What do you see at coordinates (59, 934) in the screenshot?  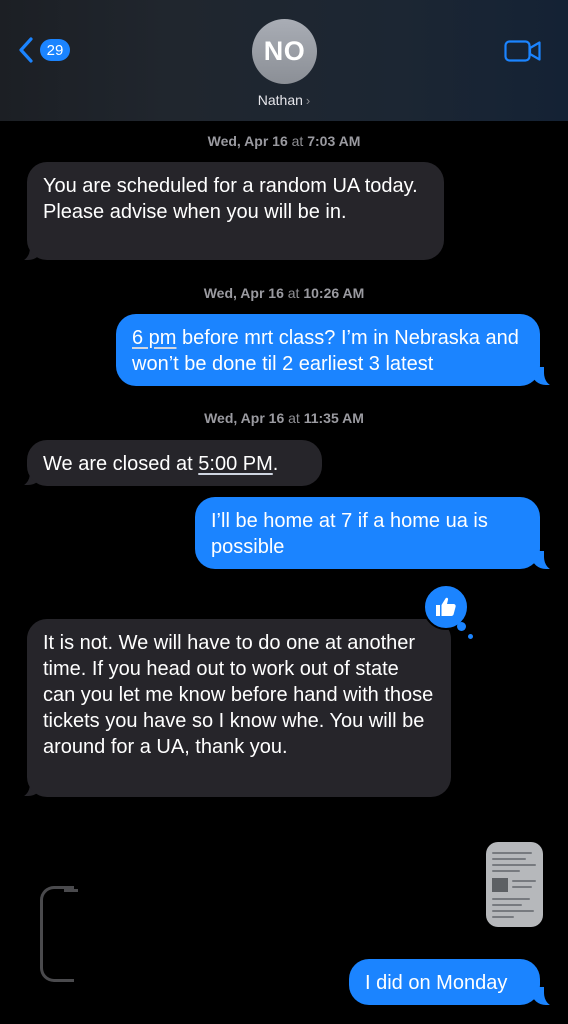 I see `bubble-placeholder-outline` at bounding box center [59, 934].